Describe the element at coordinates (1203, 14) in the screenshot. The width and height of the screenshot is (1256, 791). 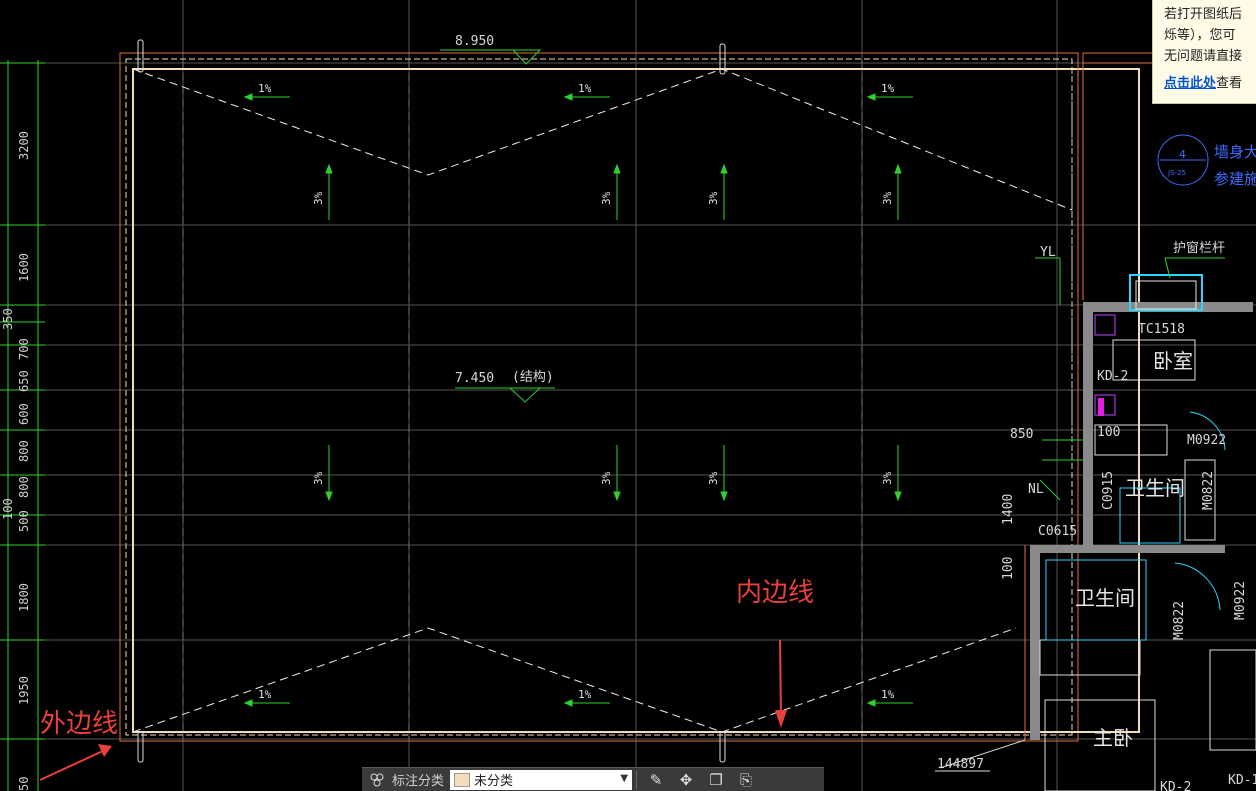
I see `tip-line-1: 若打开图纸后` at that location.